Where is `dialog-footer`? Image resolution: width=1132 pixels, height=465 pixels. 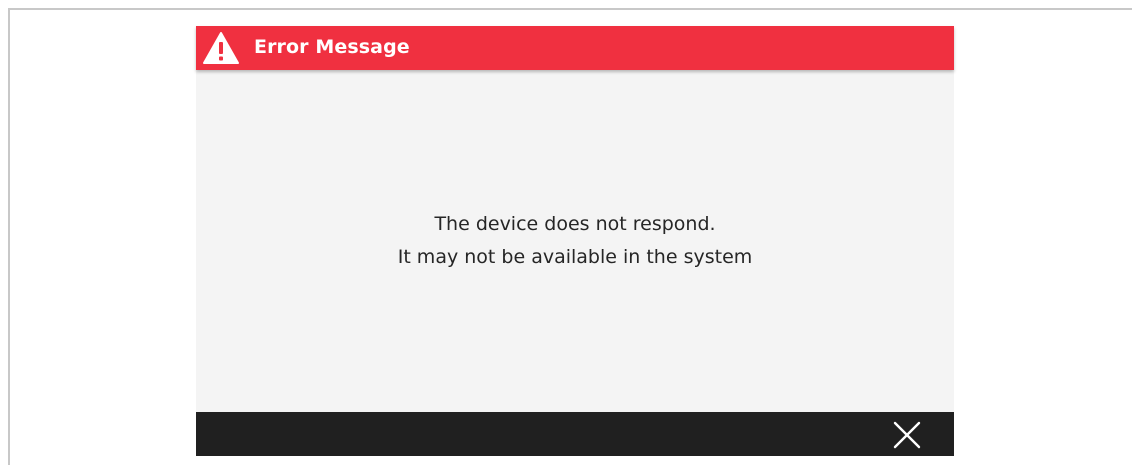 dialog-footer is located at coordinates (575, 434).